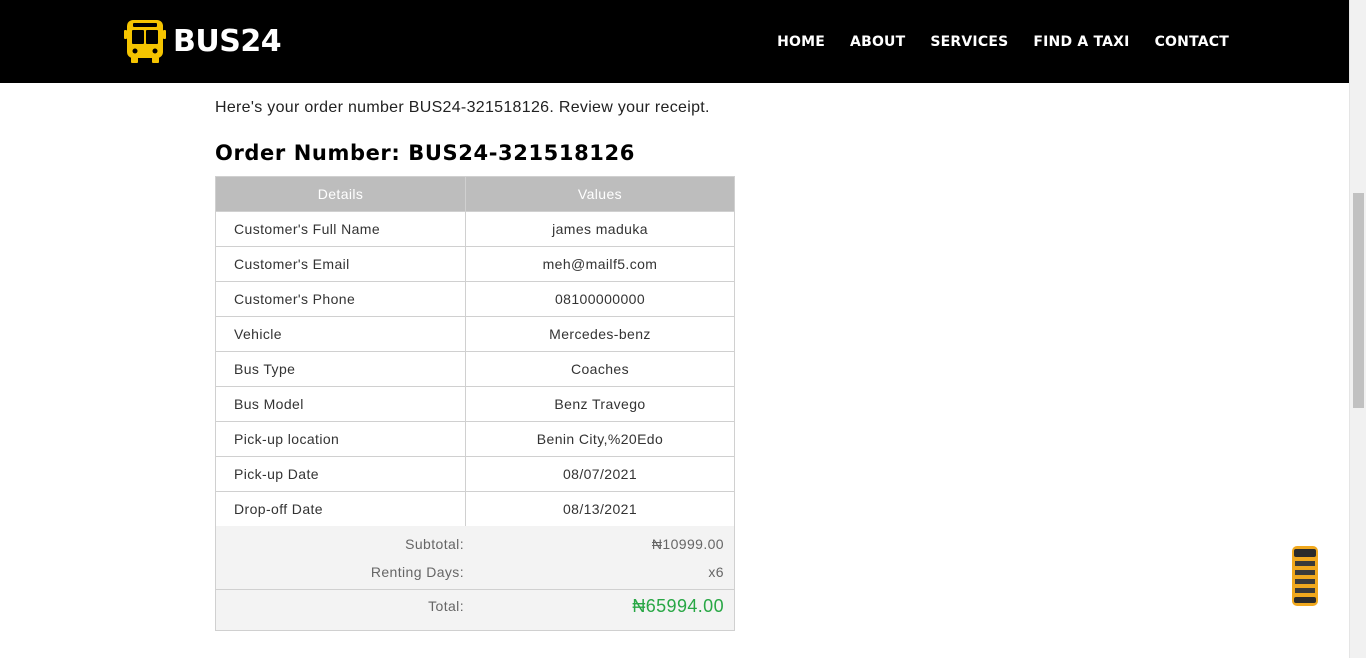  I want to click on row-label: Bus Model, so click(340, 404).